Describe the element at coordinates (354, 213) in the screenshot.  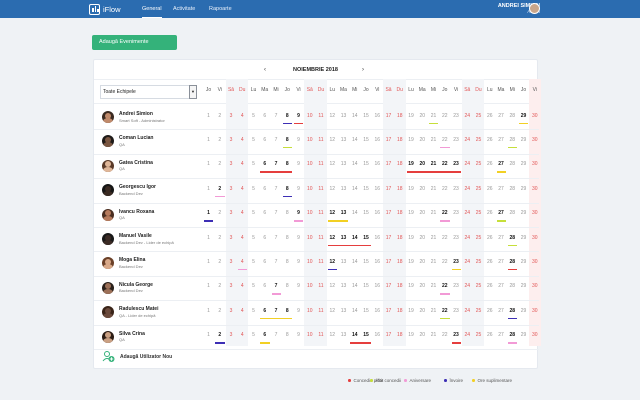
I see `day-cell: 14` at that location.